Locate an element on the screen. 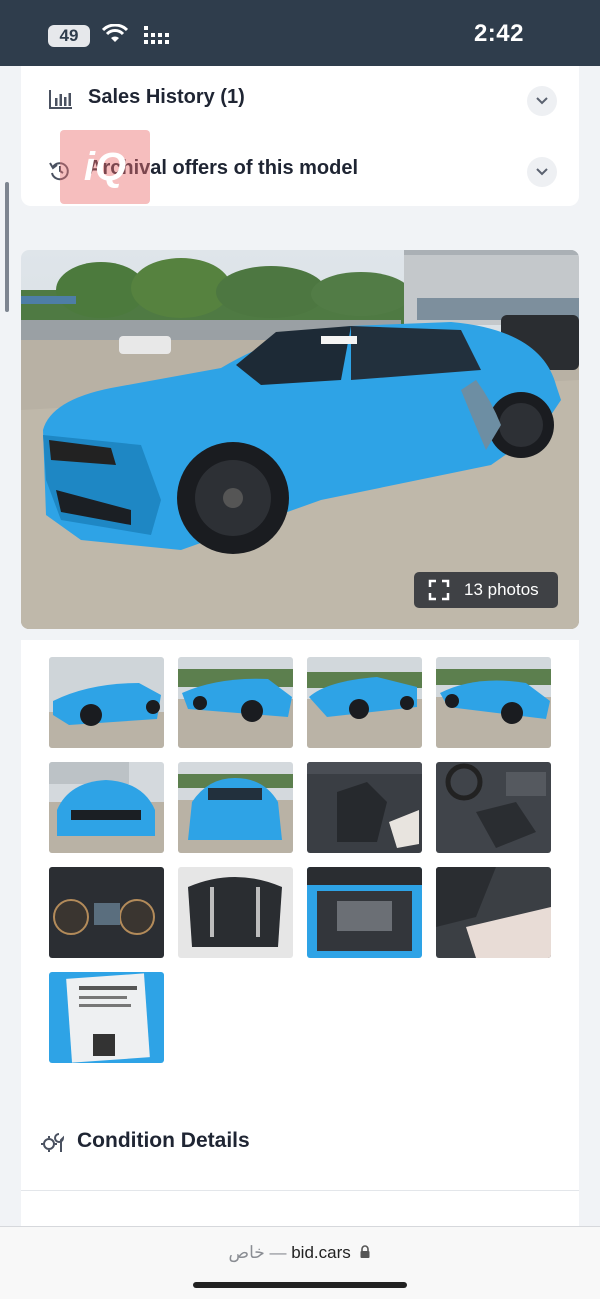 Image resolution: width=600 pixels, height=1299 pixels. clock: 2:42 is located at coordinates (498, 33).